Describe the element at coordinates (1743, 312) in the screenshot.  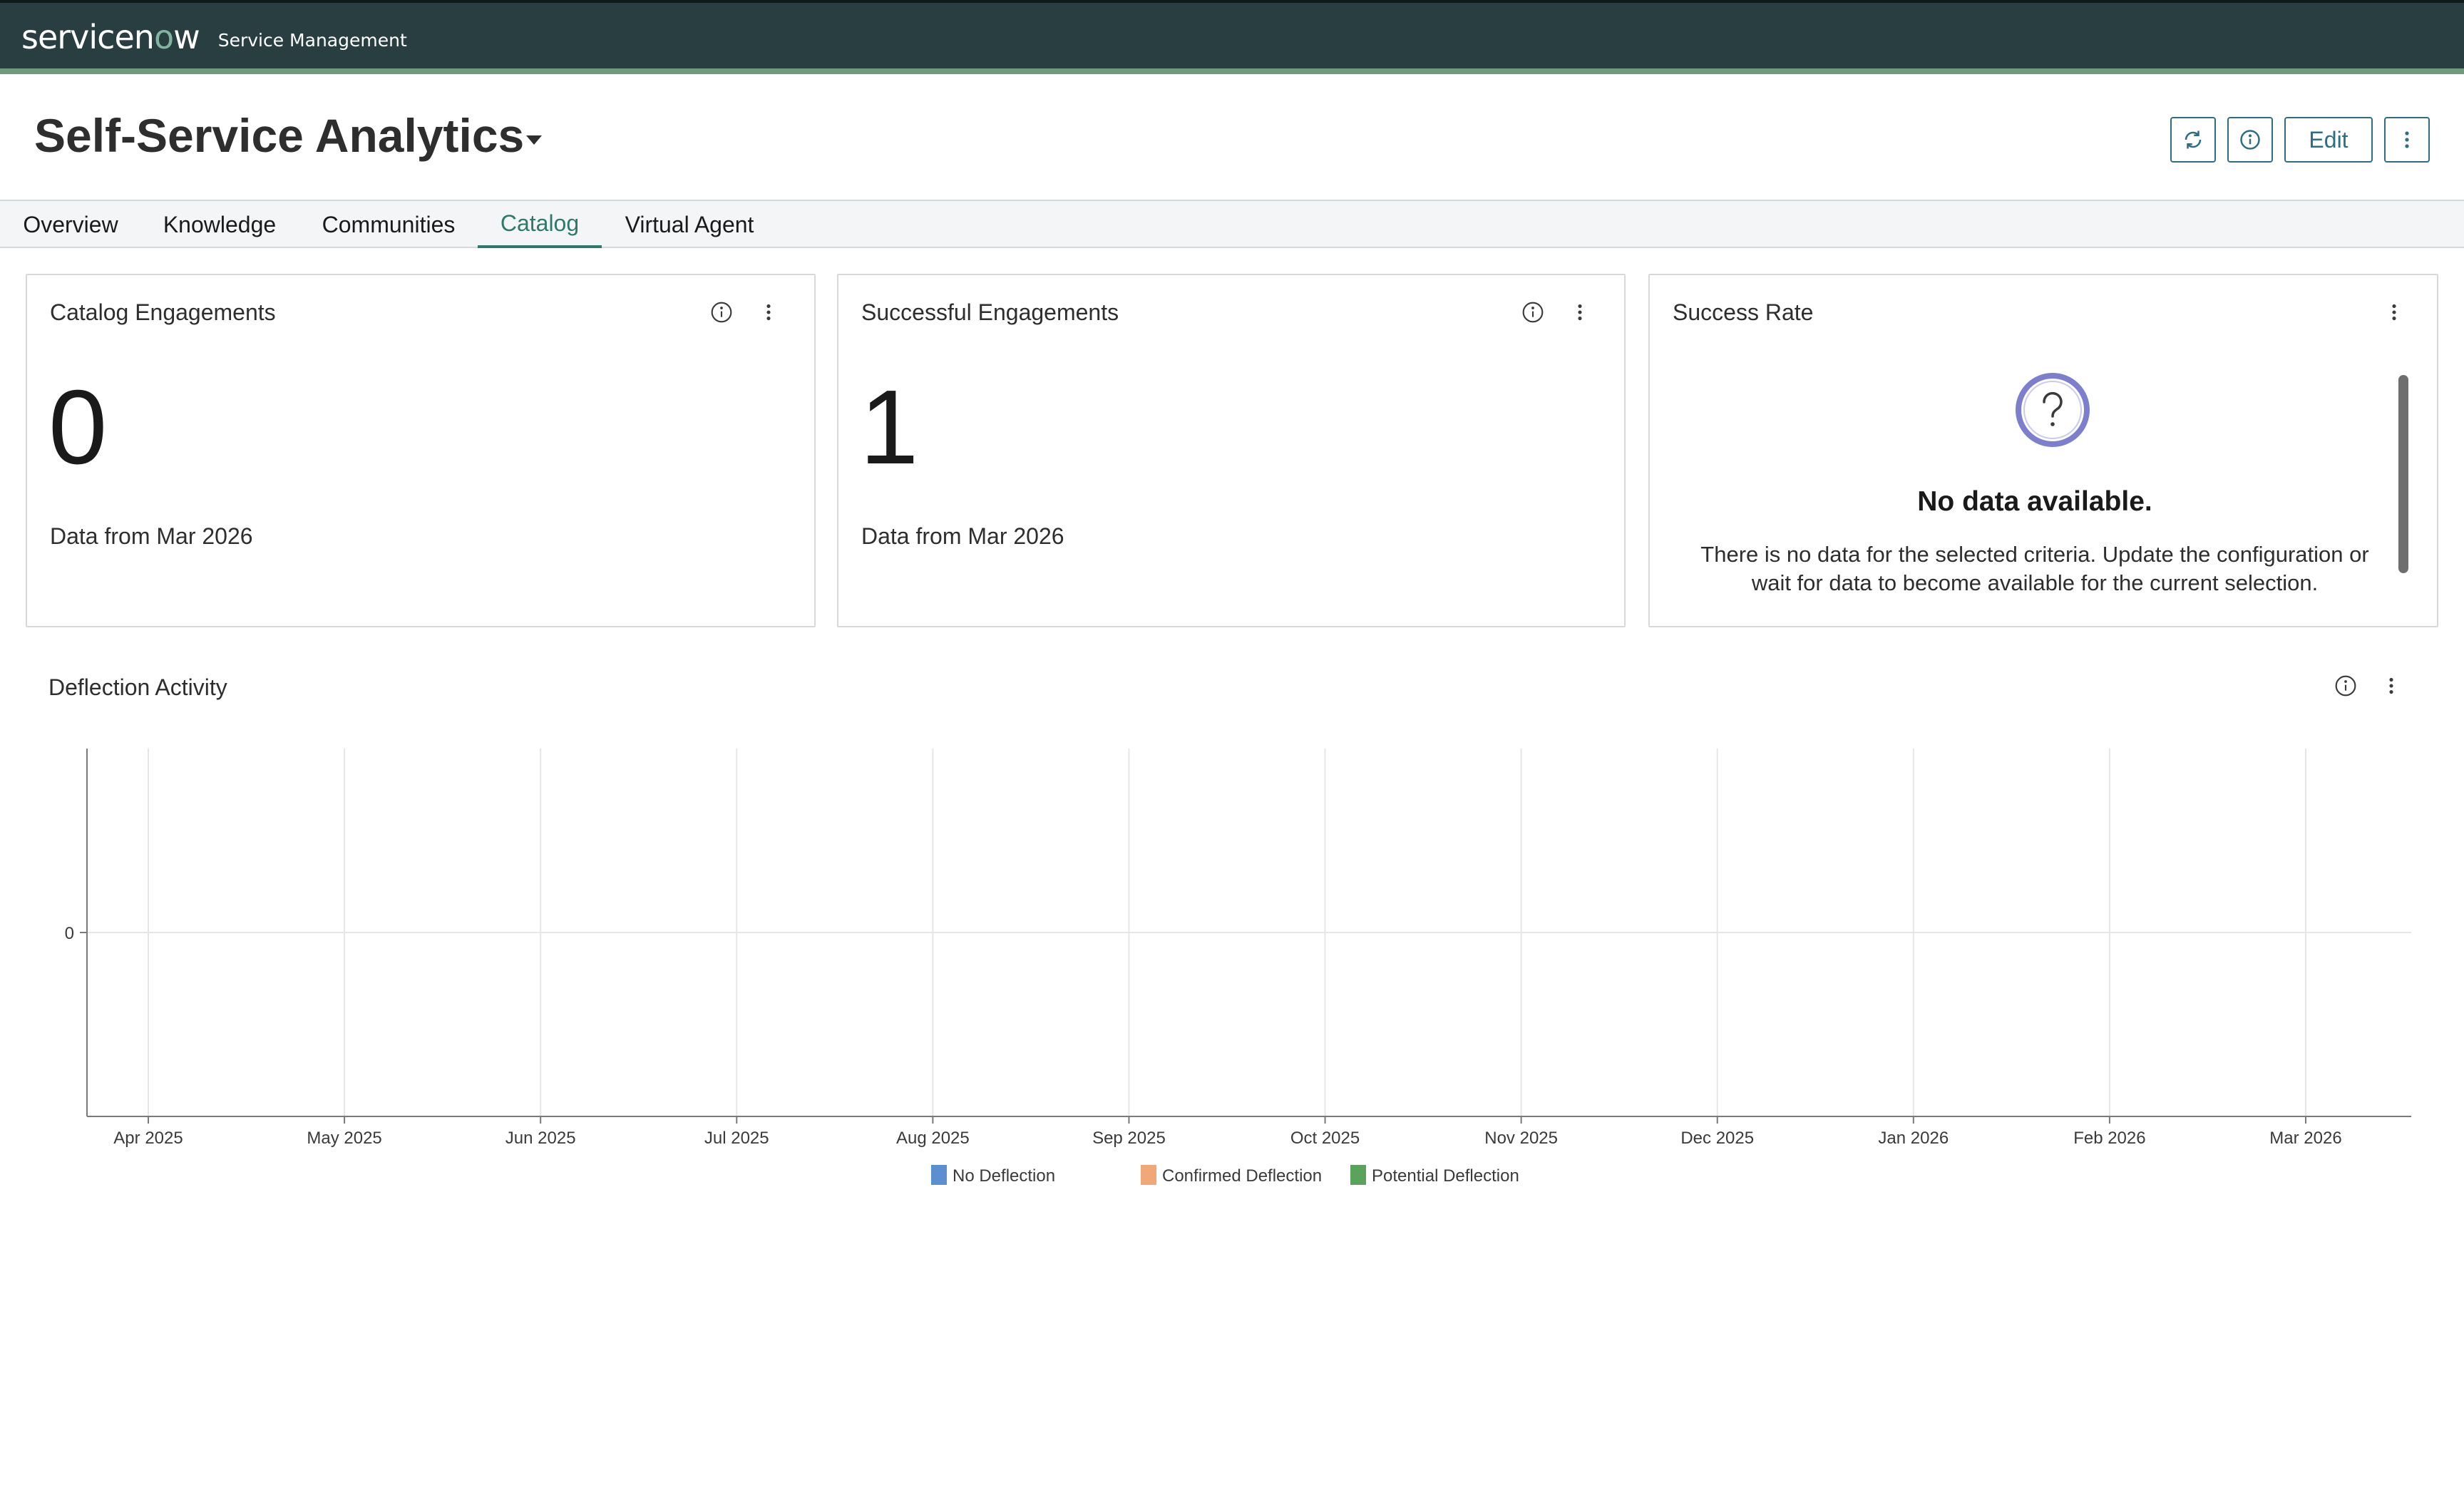
I see `card-title: Success Rate` at that location.